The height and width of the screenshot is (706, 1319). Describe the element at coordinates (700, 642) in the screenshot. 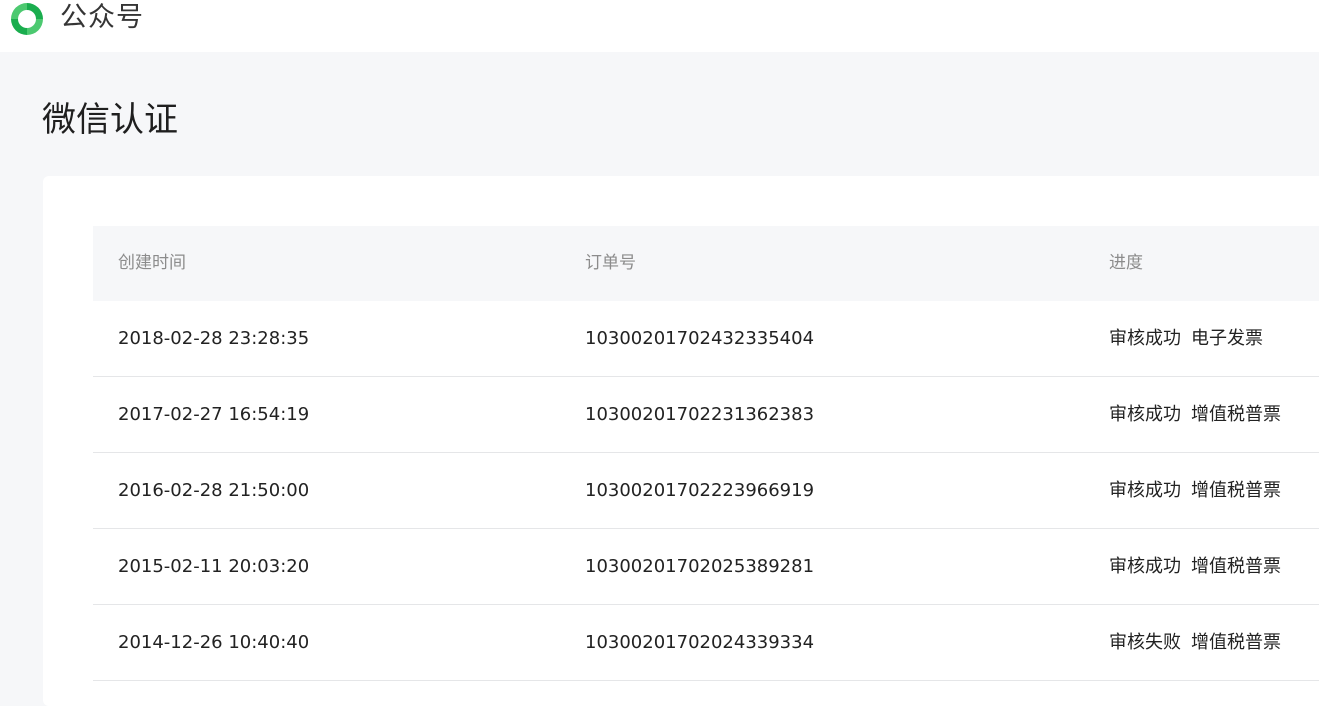

I see `order-number: 10300201702024339334` at that location.